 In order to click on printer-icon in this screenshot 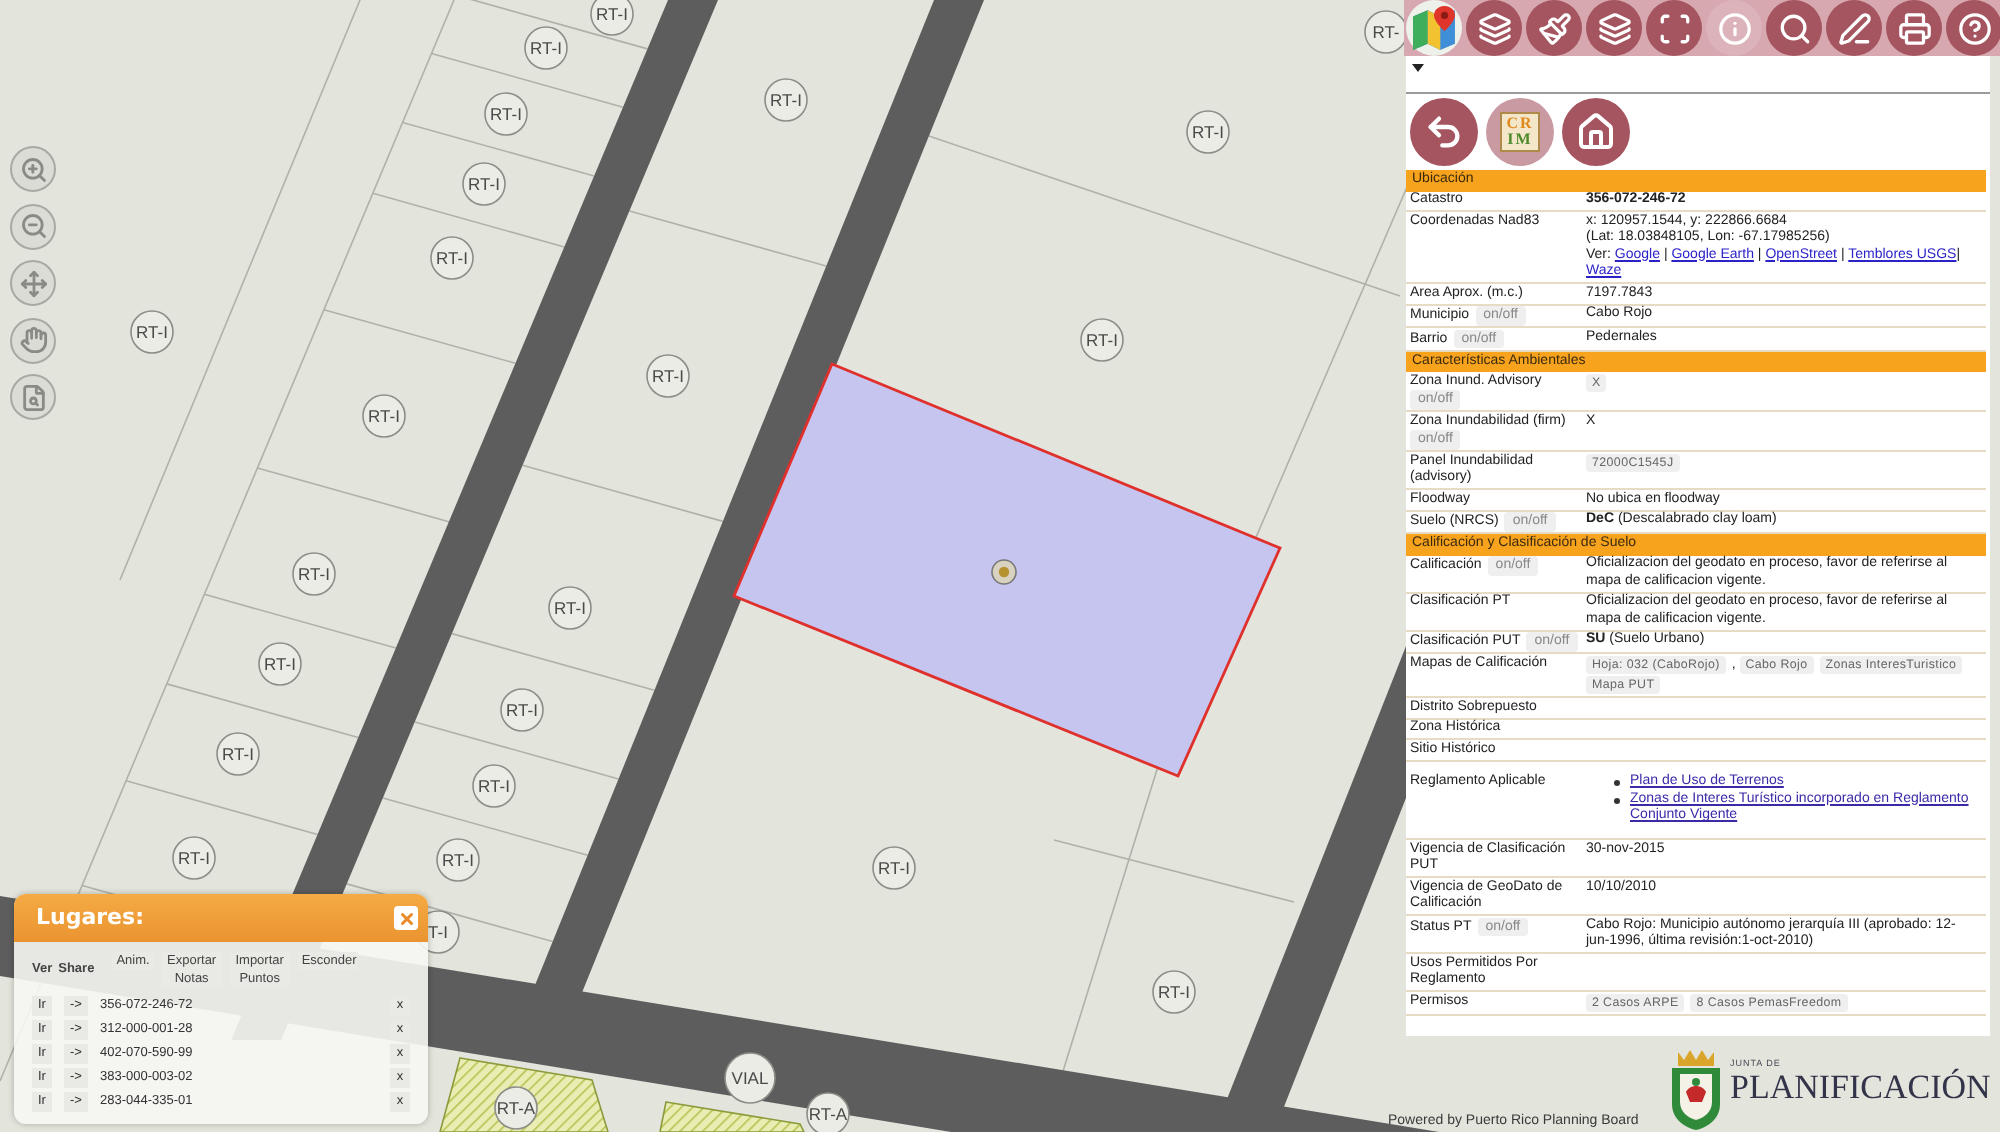, I will do `click(1914, 28)`.